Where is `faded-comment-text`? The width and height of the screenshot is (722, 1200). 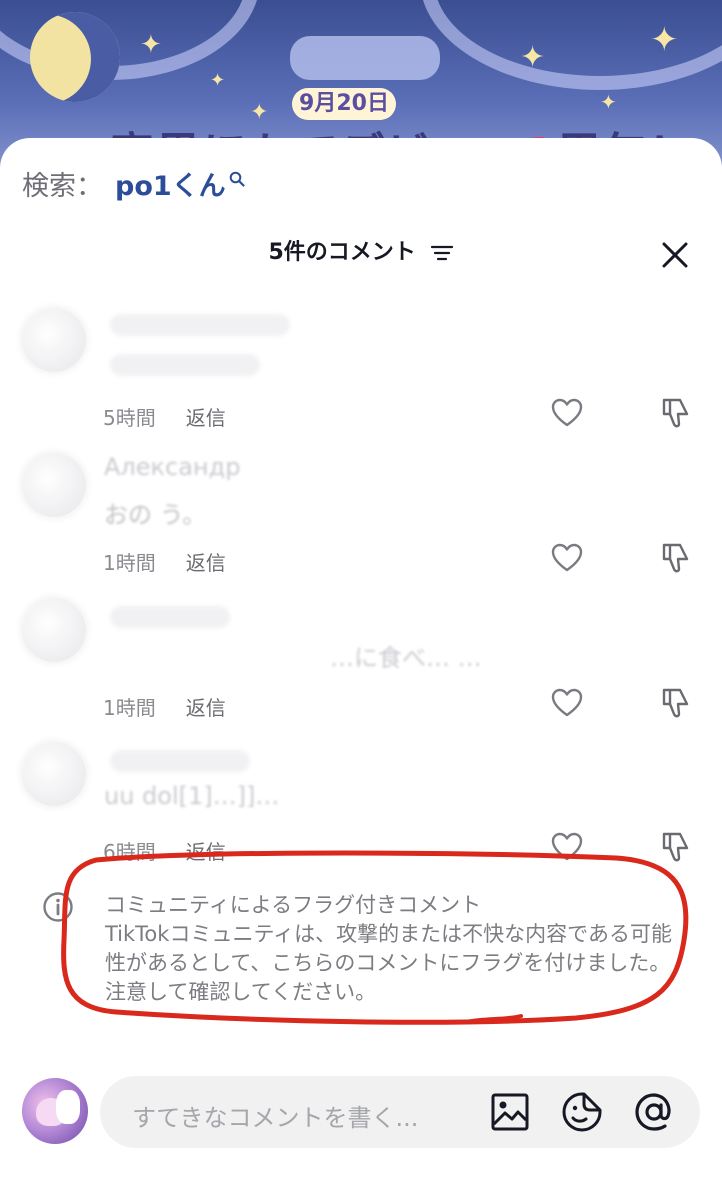 faded-comment-text is located at coordinates (185, 365).